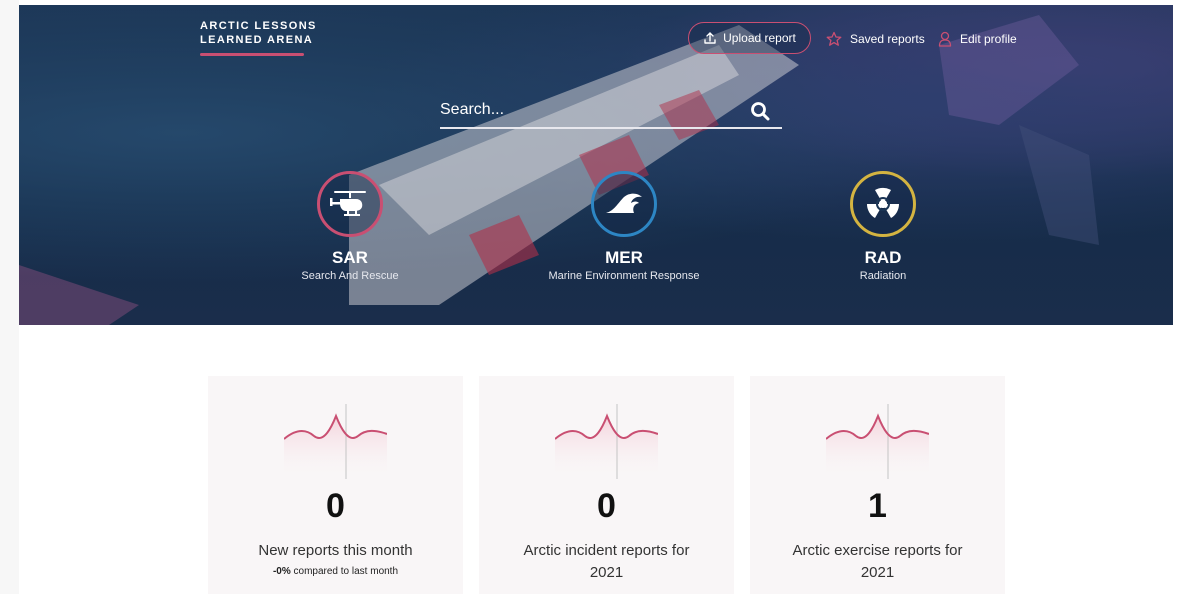  What do you see at coordinates (281, 571) in the screenshot?
I see `comparison-percent: -0%` at bounding box center [281, 571].